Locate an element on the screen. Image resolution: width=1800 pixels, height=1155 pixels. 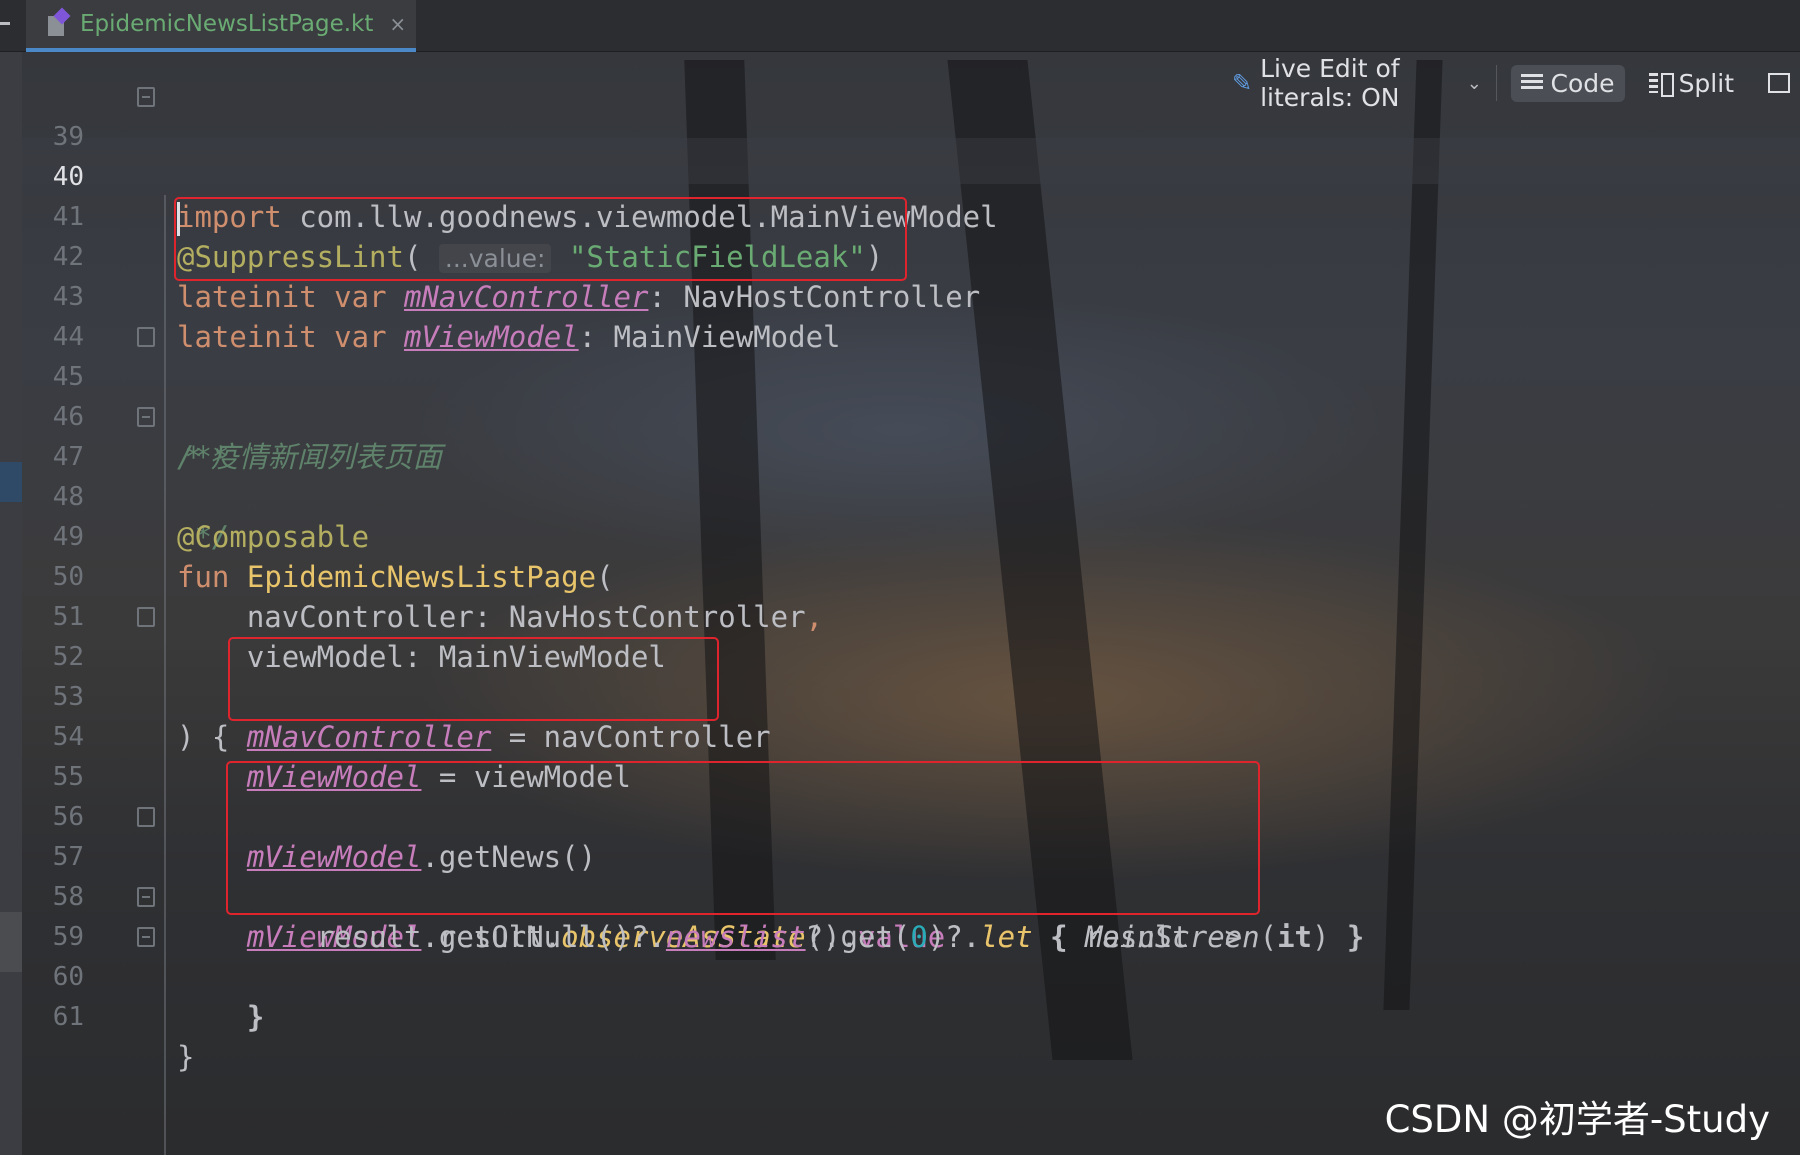
watermark: CSDN @初学者-Study is located at coordinates (1577, 1119).